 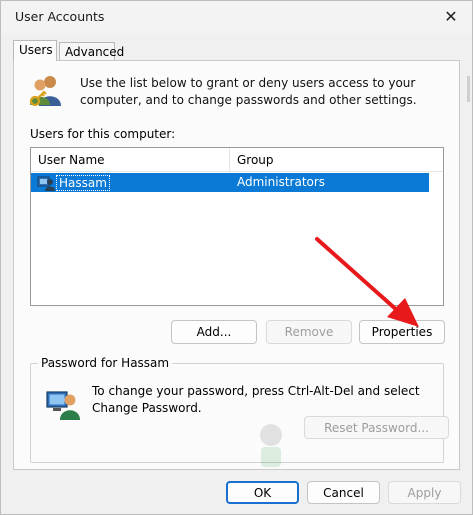 I want to click on close-button: ✕, so click(x=451, y=16).